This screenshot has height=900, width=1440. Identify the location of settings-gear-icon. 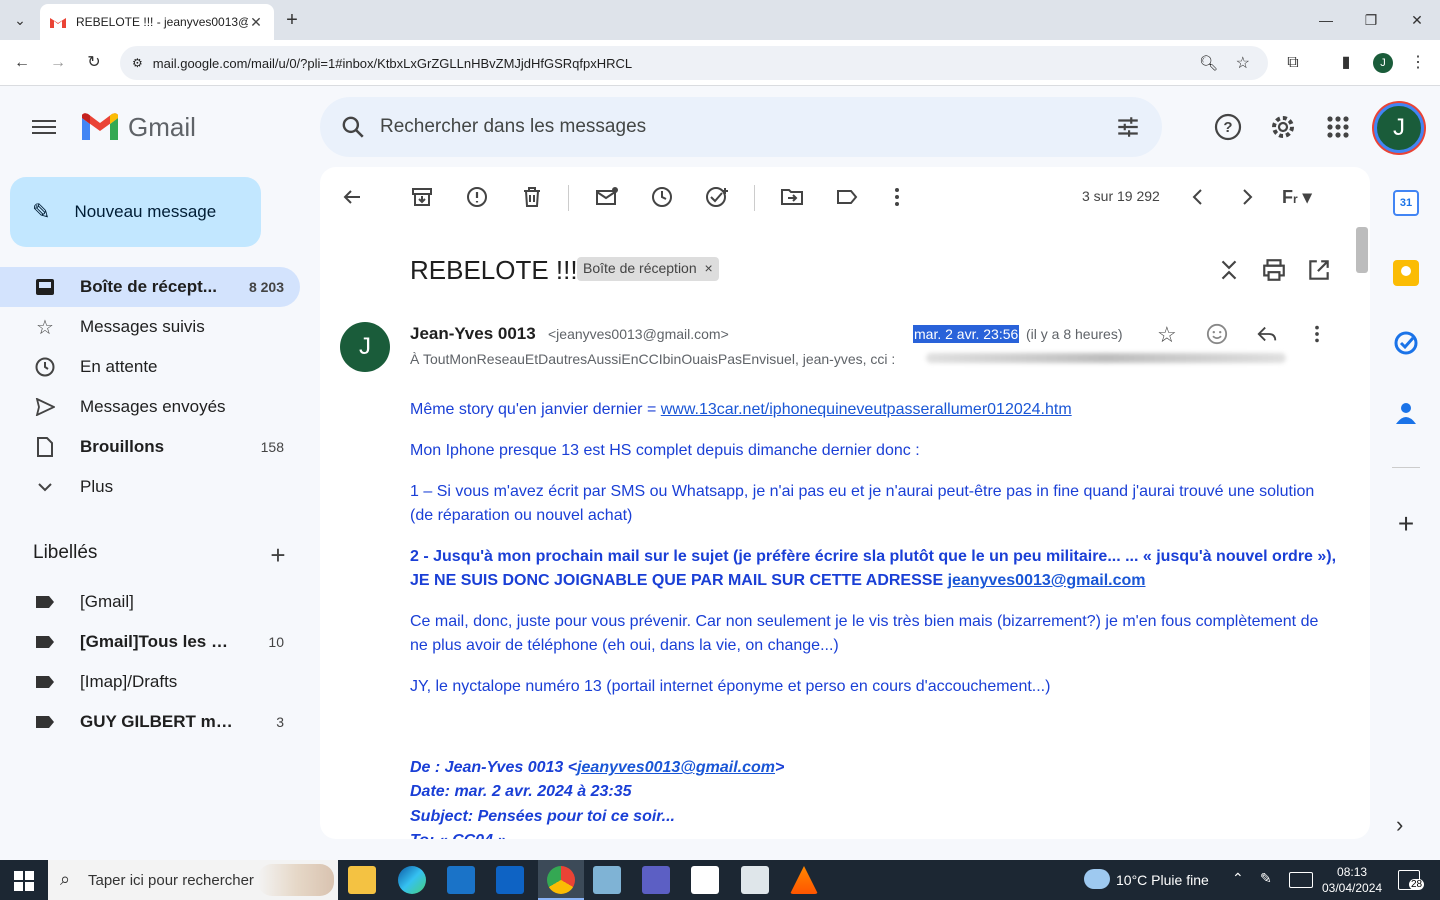
(1283, 127).